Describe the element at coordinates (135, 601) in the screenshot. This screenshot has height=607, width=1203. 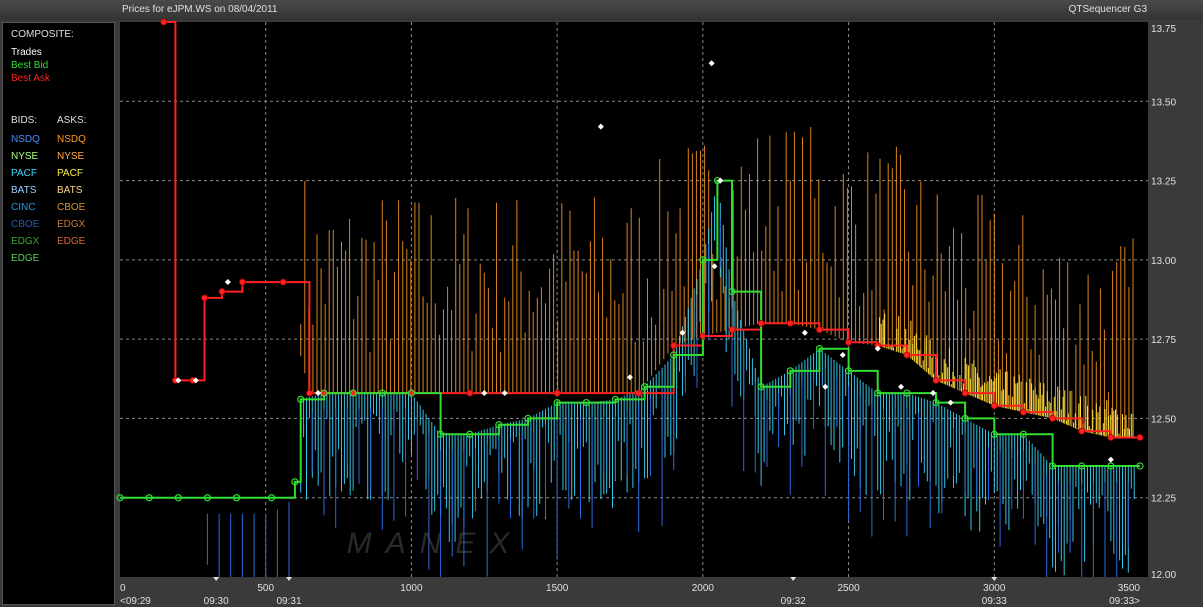
I see `time-label: <09:29` at that location.